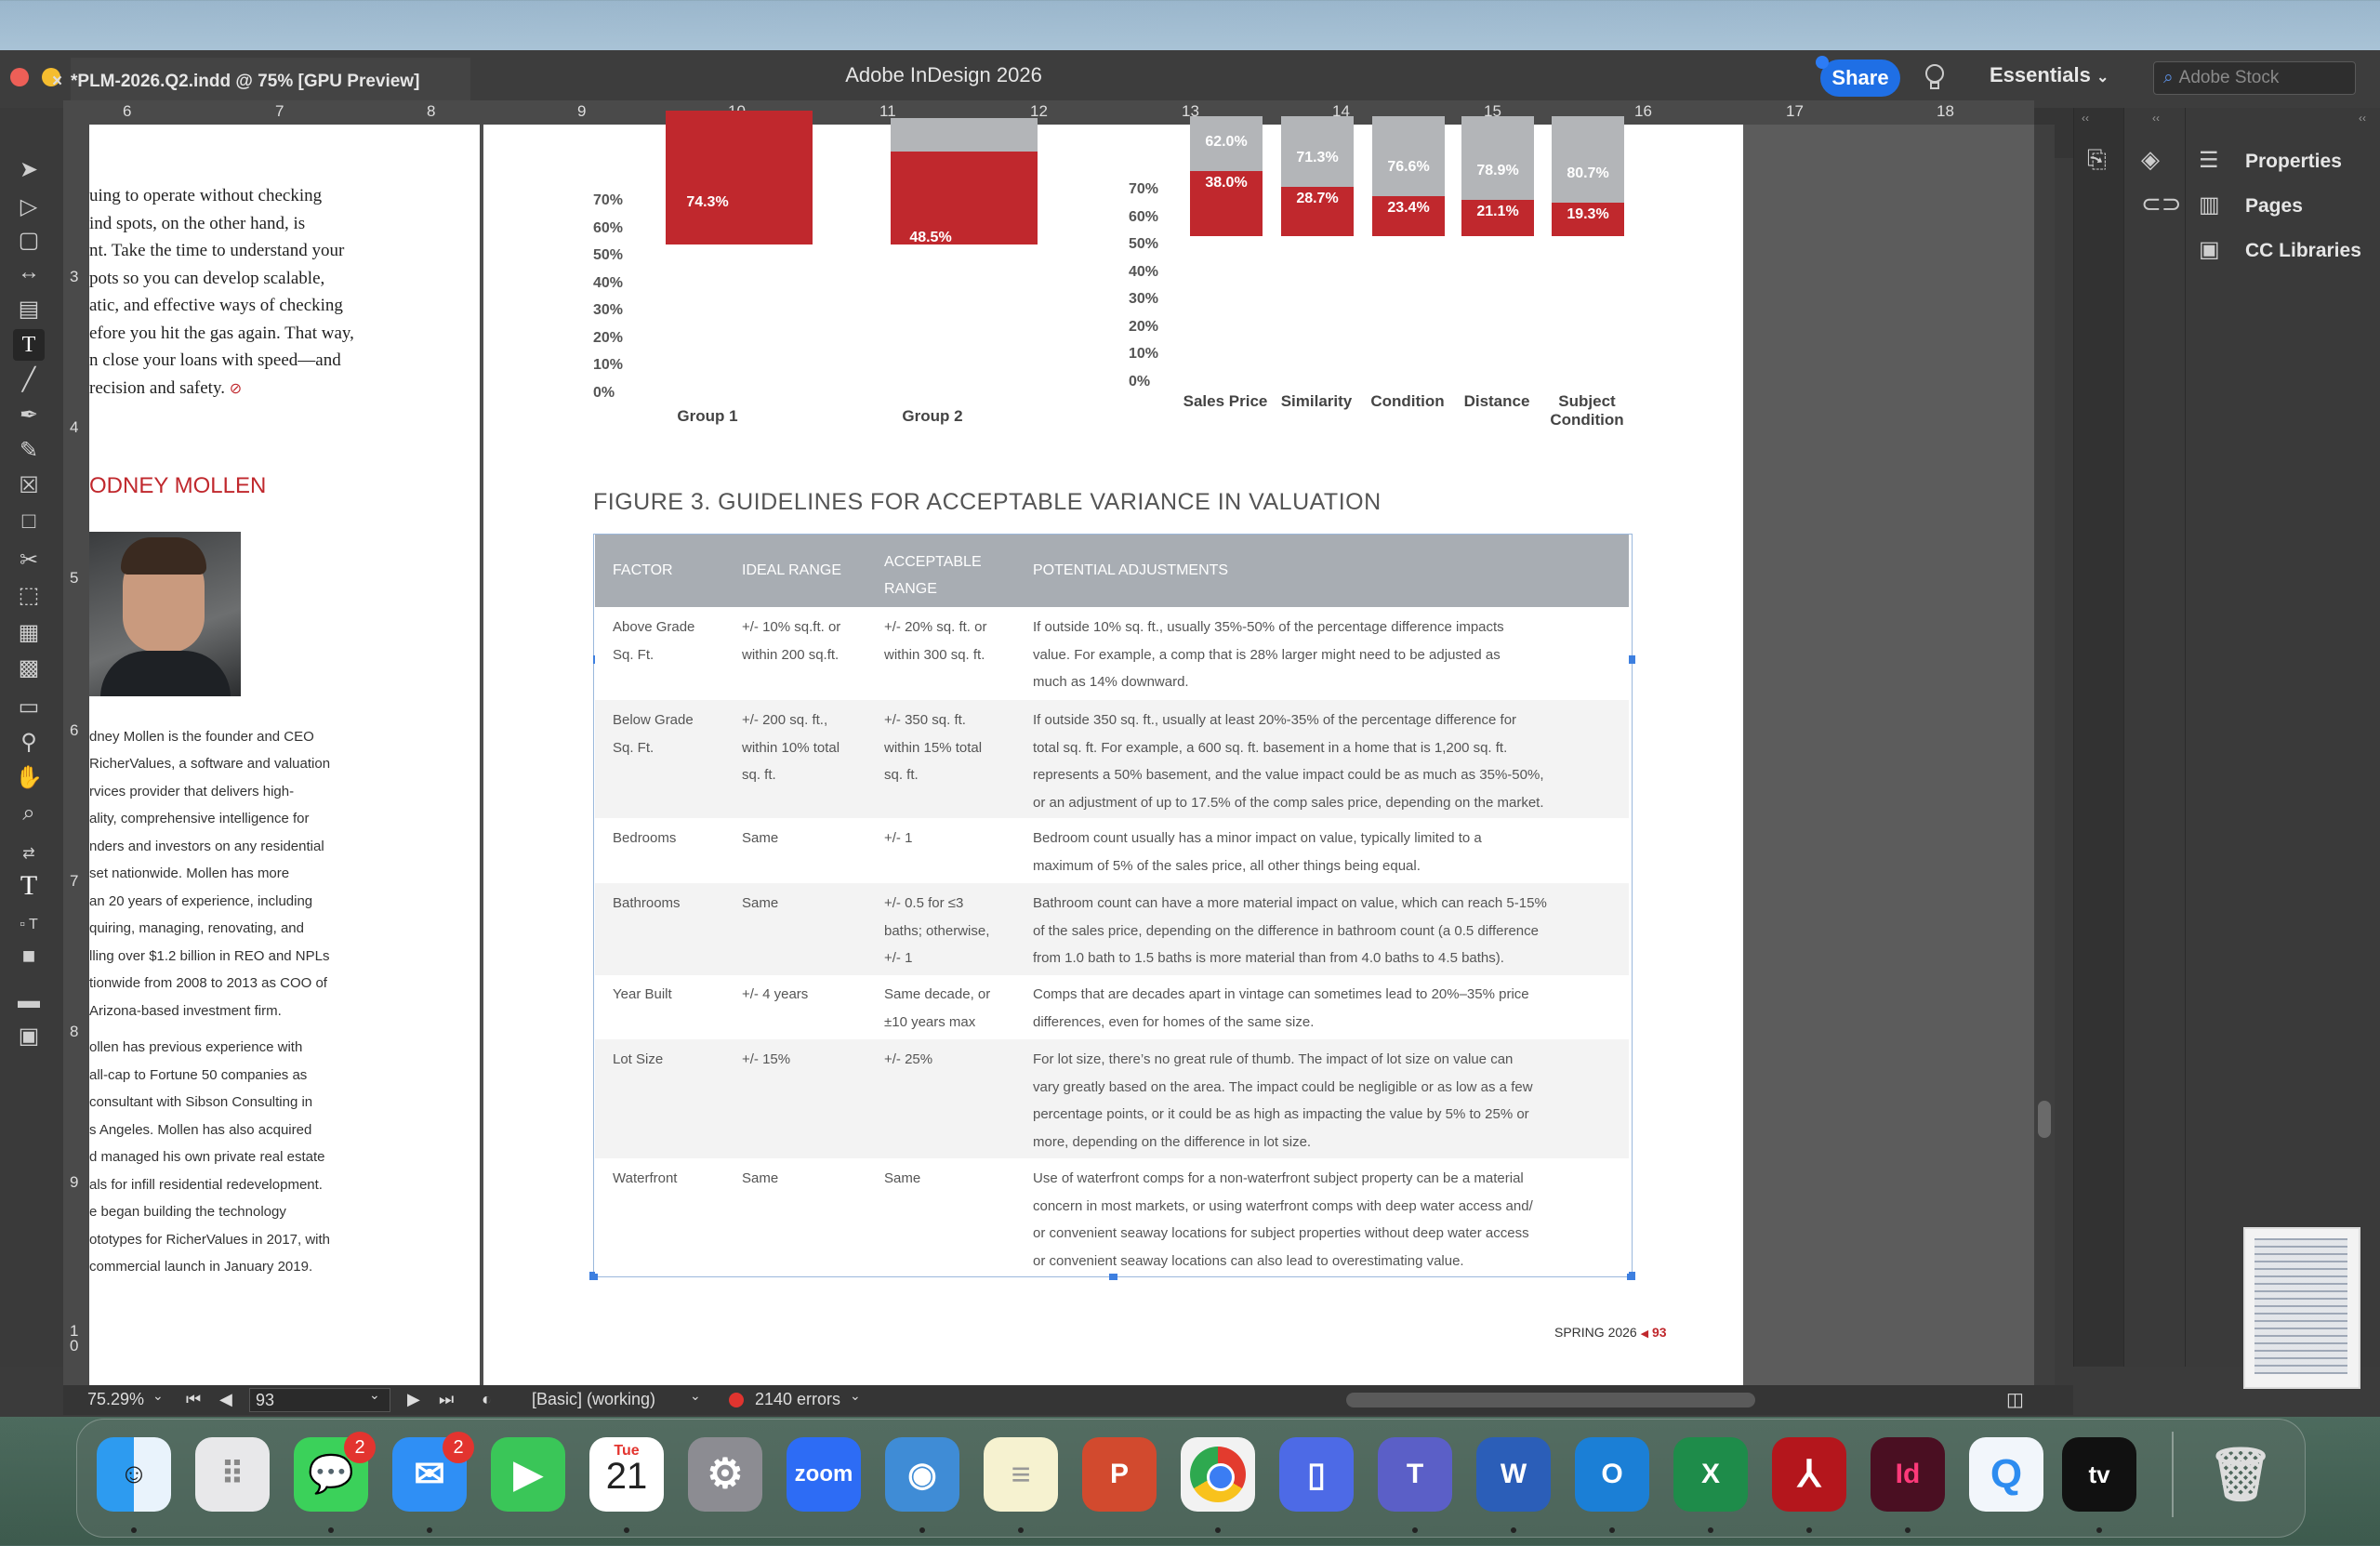  I want to click on notes-icon: ≡, so click(1021, 1474).